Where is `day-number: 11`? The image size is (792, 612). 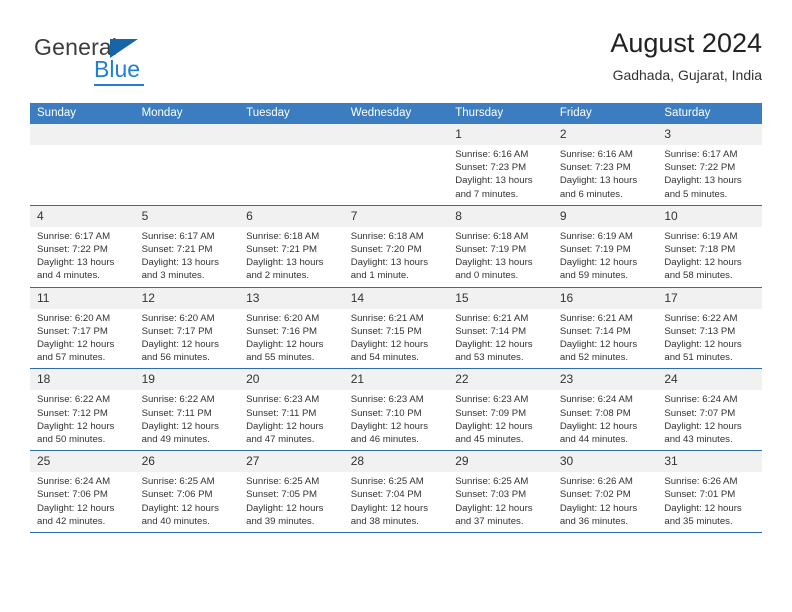 day-number: 11 is located at coordinates (82, 298).